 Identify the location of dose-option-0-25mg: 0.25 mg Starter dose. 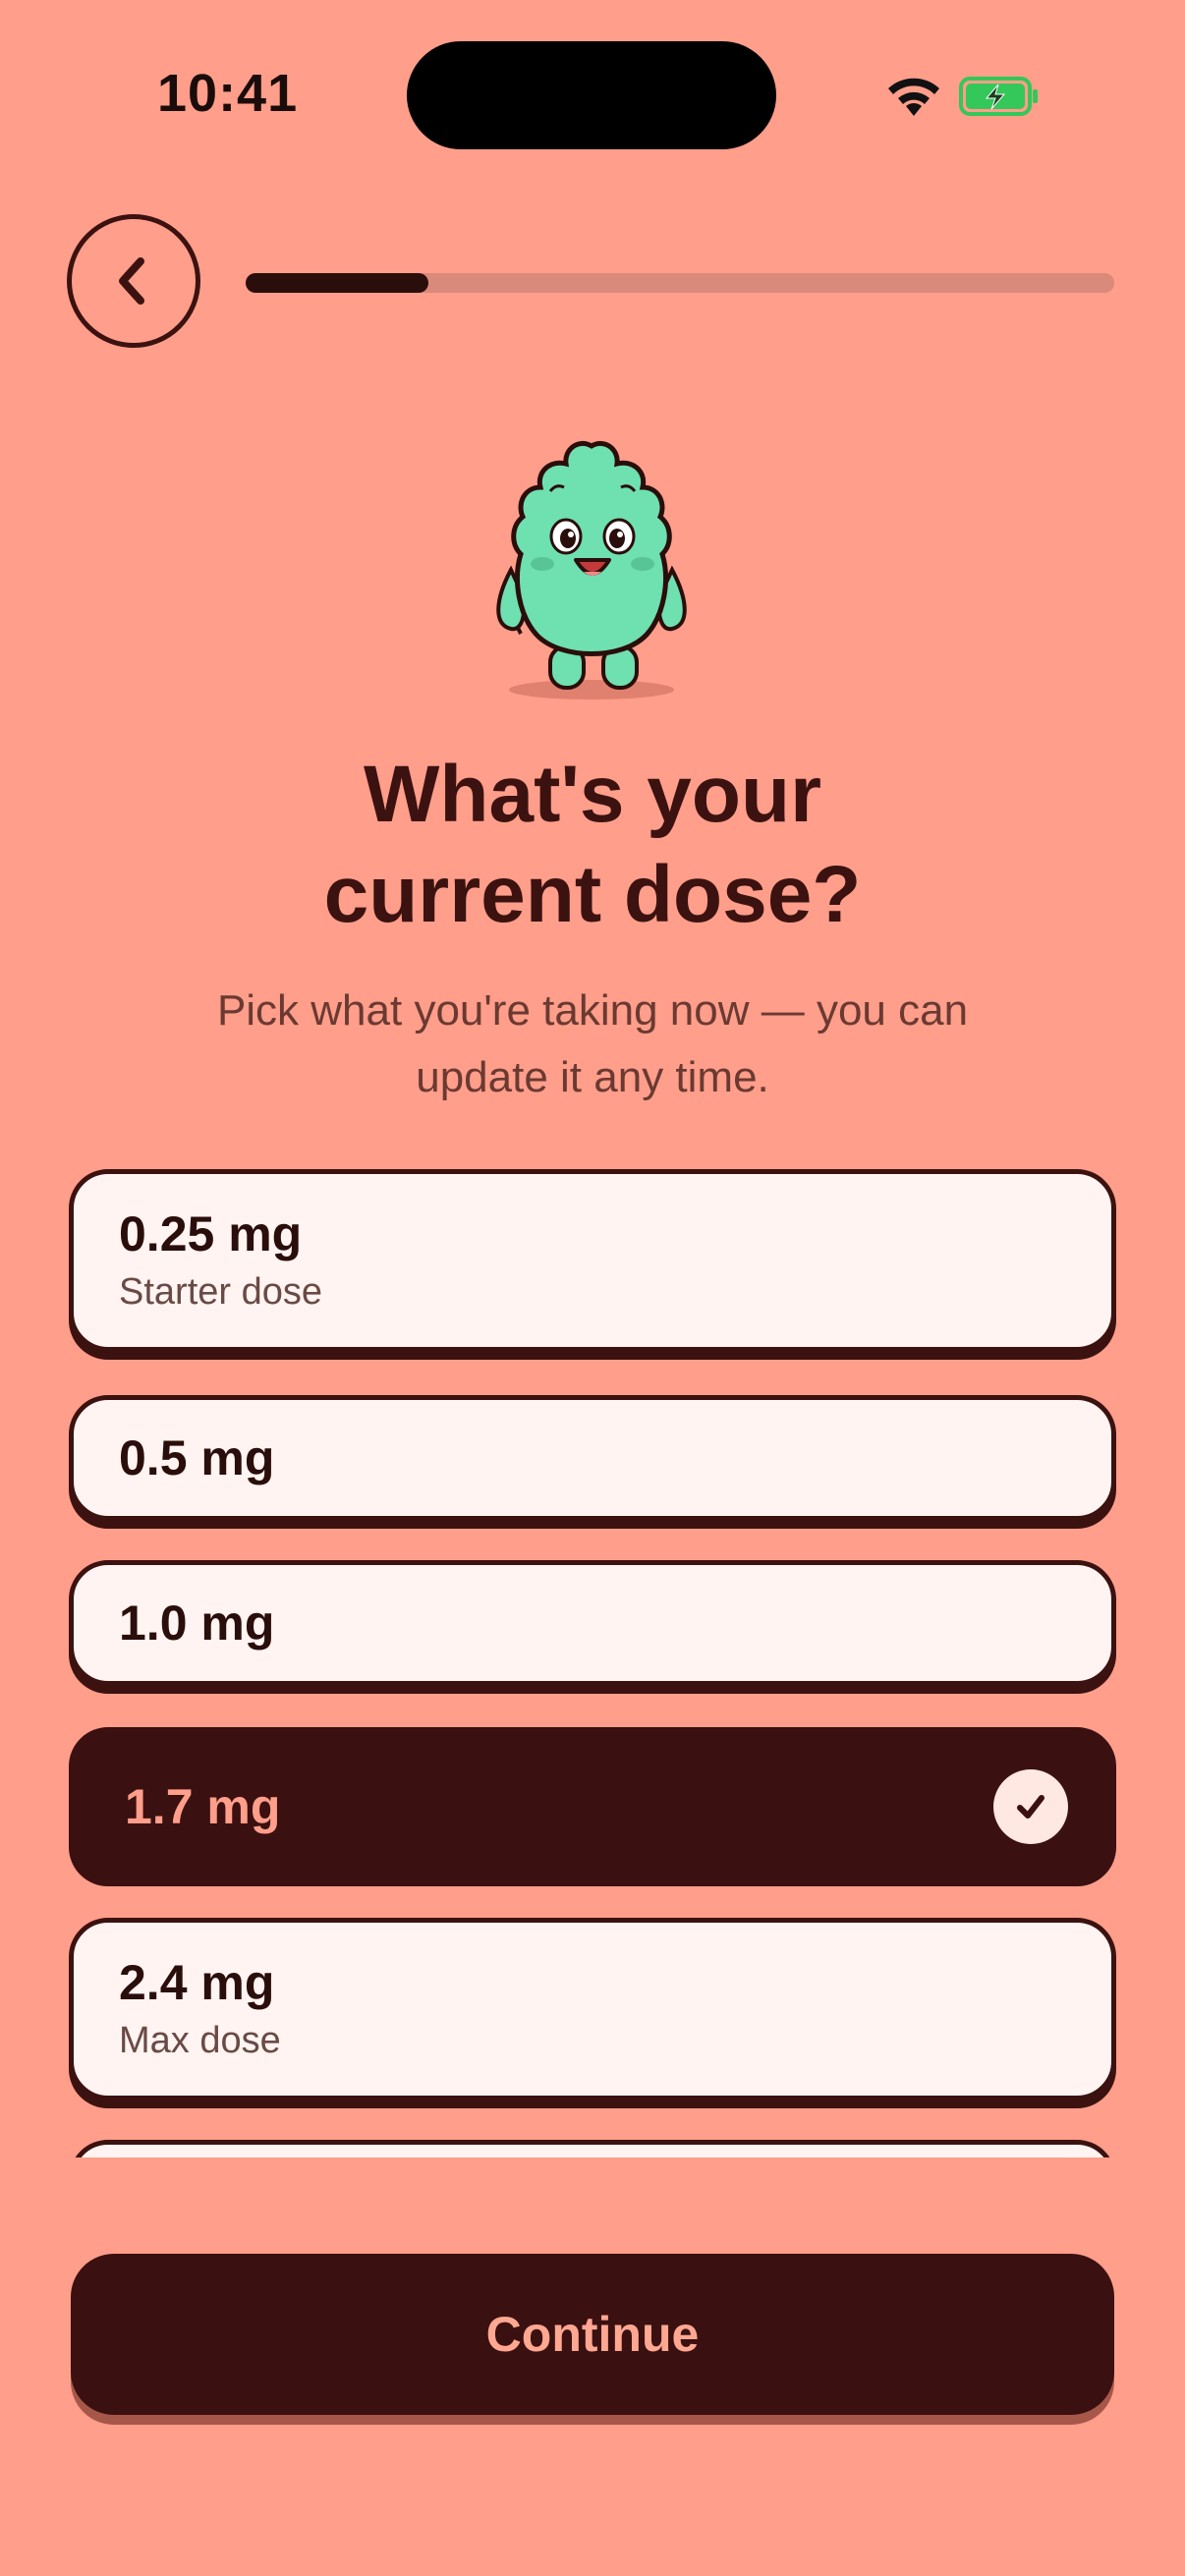
(592, 1260).